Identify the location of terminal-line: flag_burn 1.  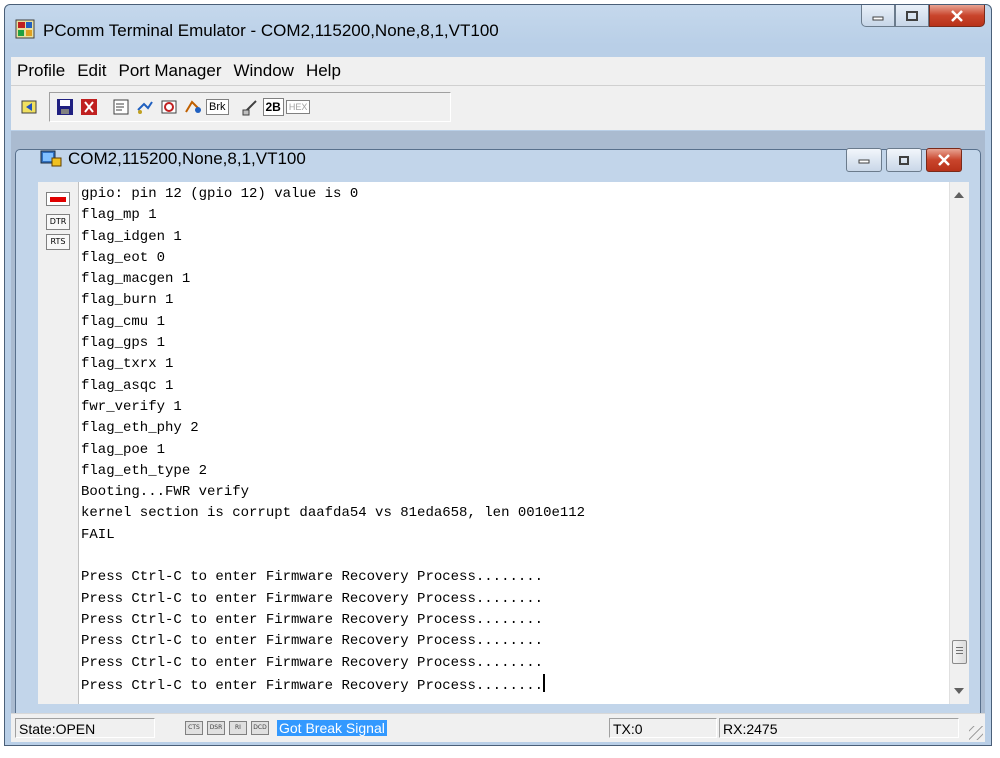
(127, 300).